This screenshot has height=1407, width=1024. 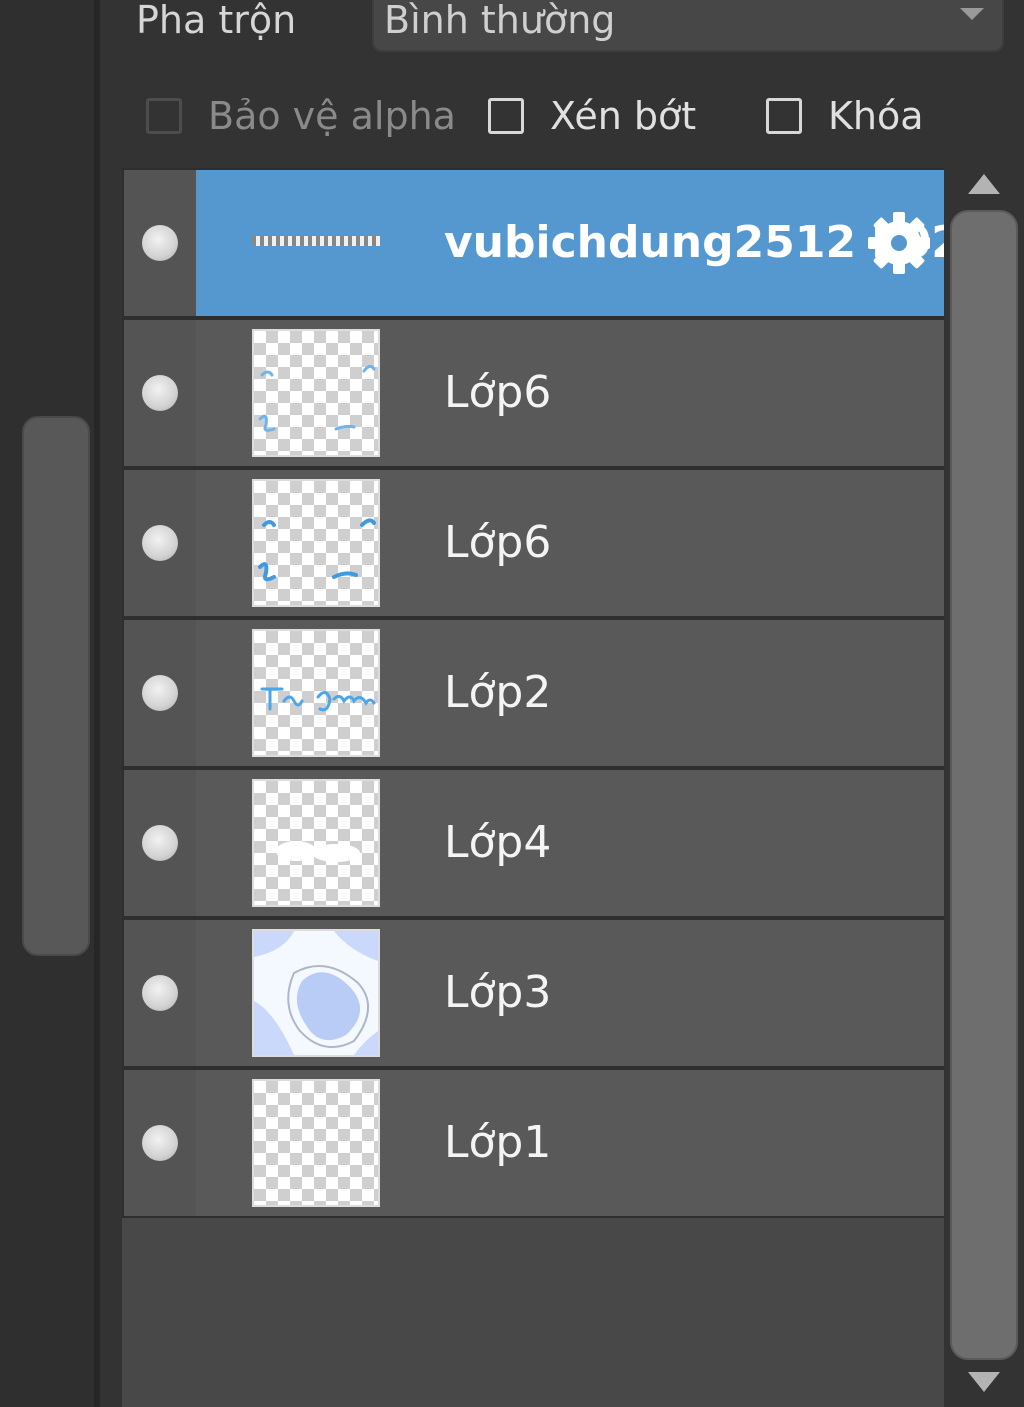 I want to click on clipping-label: Xén bớt, so click(x=623, y=116).